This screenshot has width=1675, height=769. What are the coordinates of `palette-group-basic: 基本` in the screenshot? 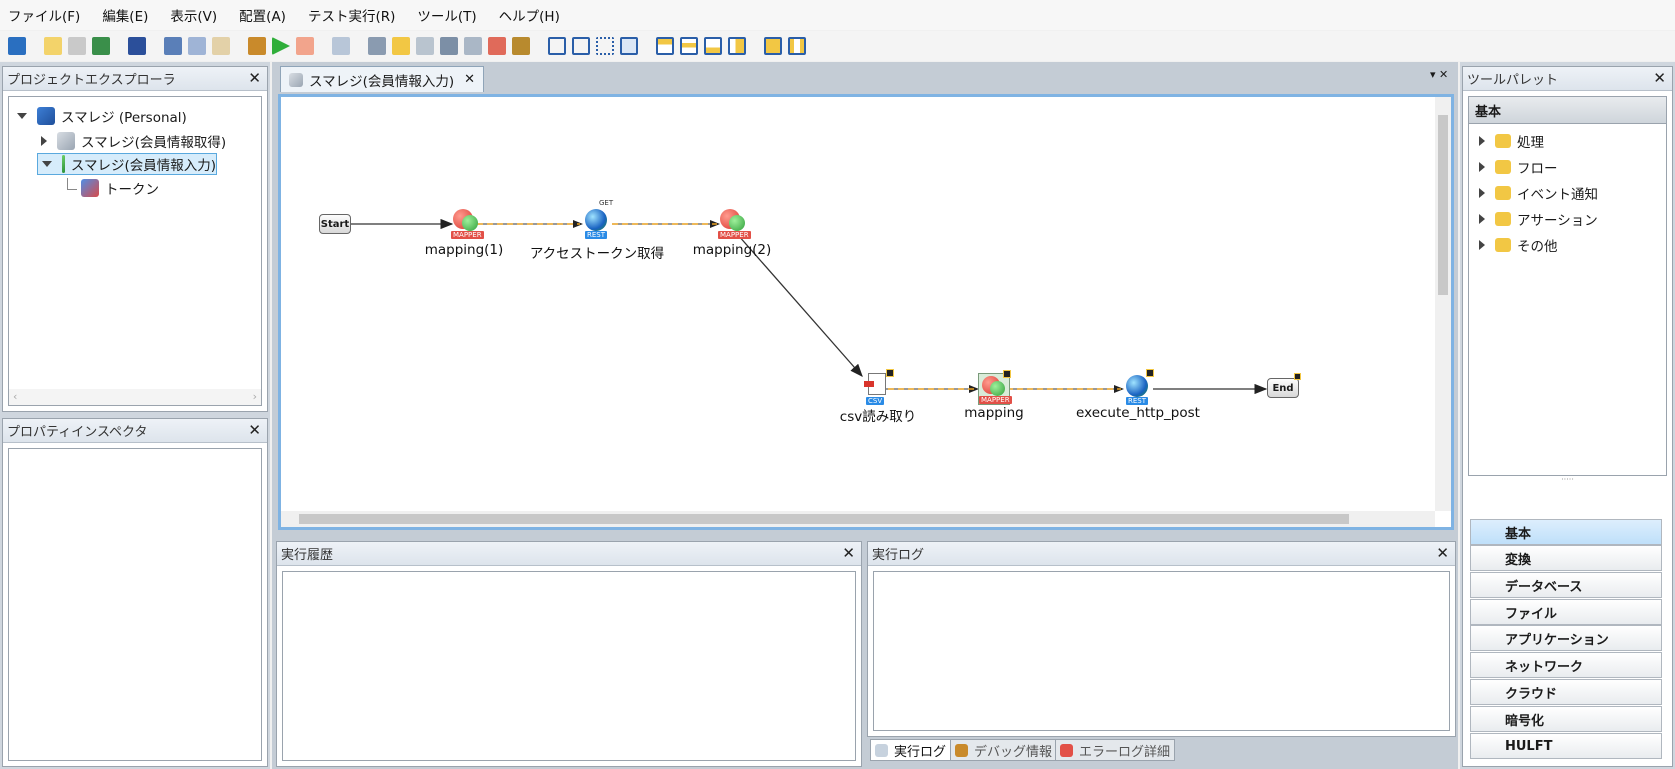 It's located at (1566, 532).